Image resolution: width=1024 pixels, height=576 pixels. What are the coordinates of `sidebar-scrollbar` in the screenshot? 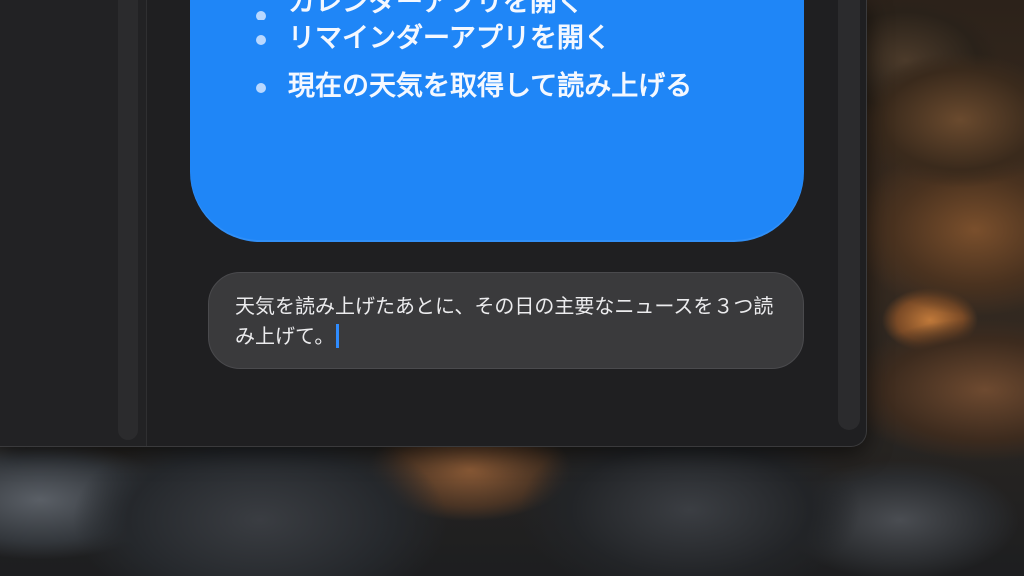 It's located at (128, 220).